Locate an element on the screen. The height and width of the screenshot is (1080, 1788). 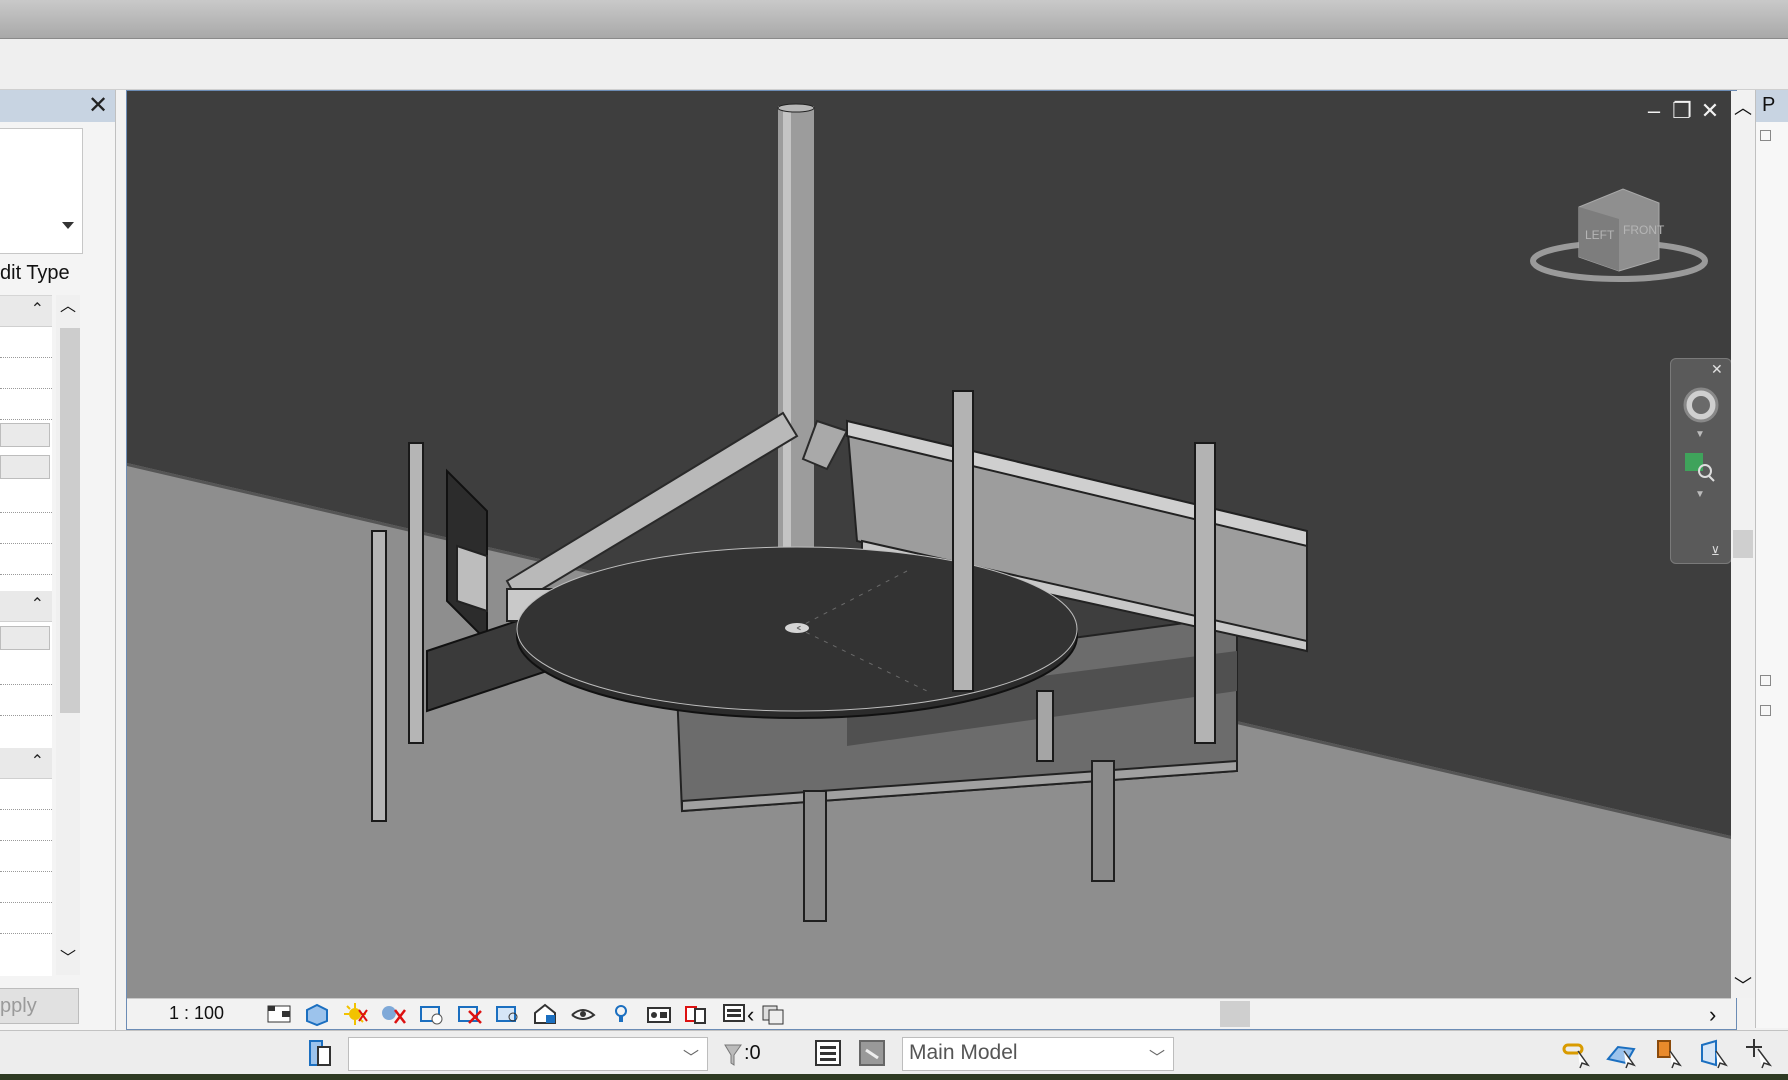
options-icon: ⊻ is located at coordinates (1715, 551).